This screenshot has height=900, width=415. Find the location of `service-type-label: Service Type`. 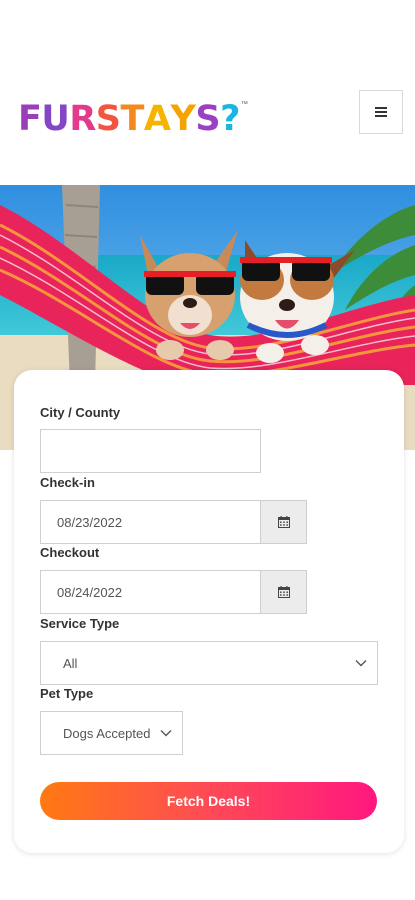

service-type-label: Service Type is located at coordinates (80, 623).